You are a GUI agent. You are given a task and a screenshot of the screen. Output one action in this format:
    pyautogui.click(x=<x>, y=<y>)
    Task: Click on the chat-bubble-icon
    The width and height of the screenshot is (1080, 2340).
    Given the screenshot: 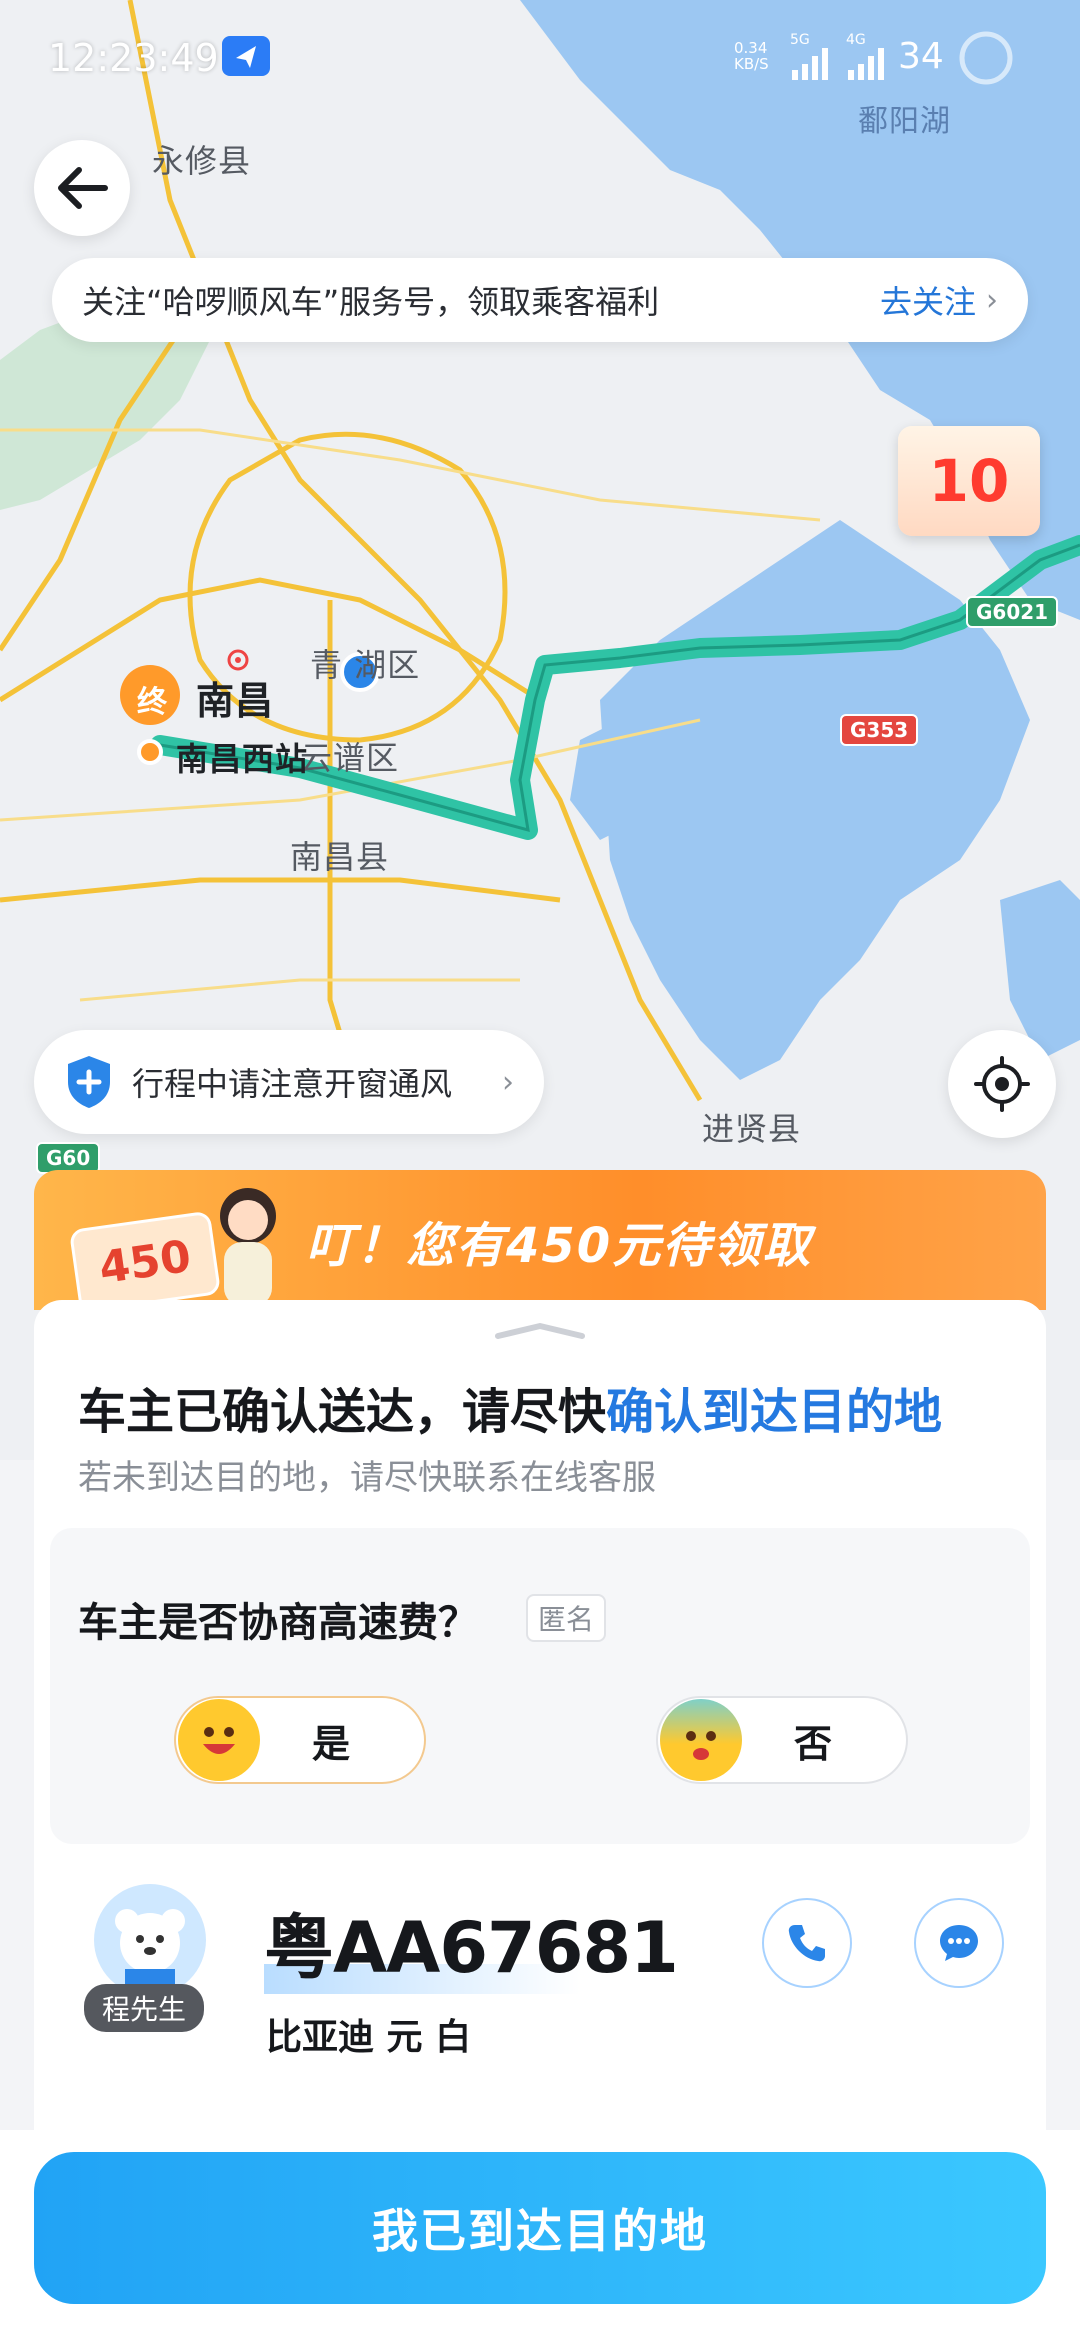 What is the action you would take?
    pyautogui.click(x=959, y=1943)
    